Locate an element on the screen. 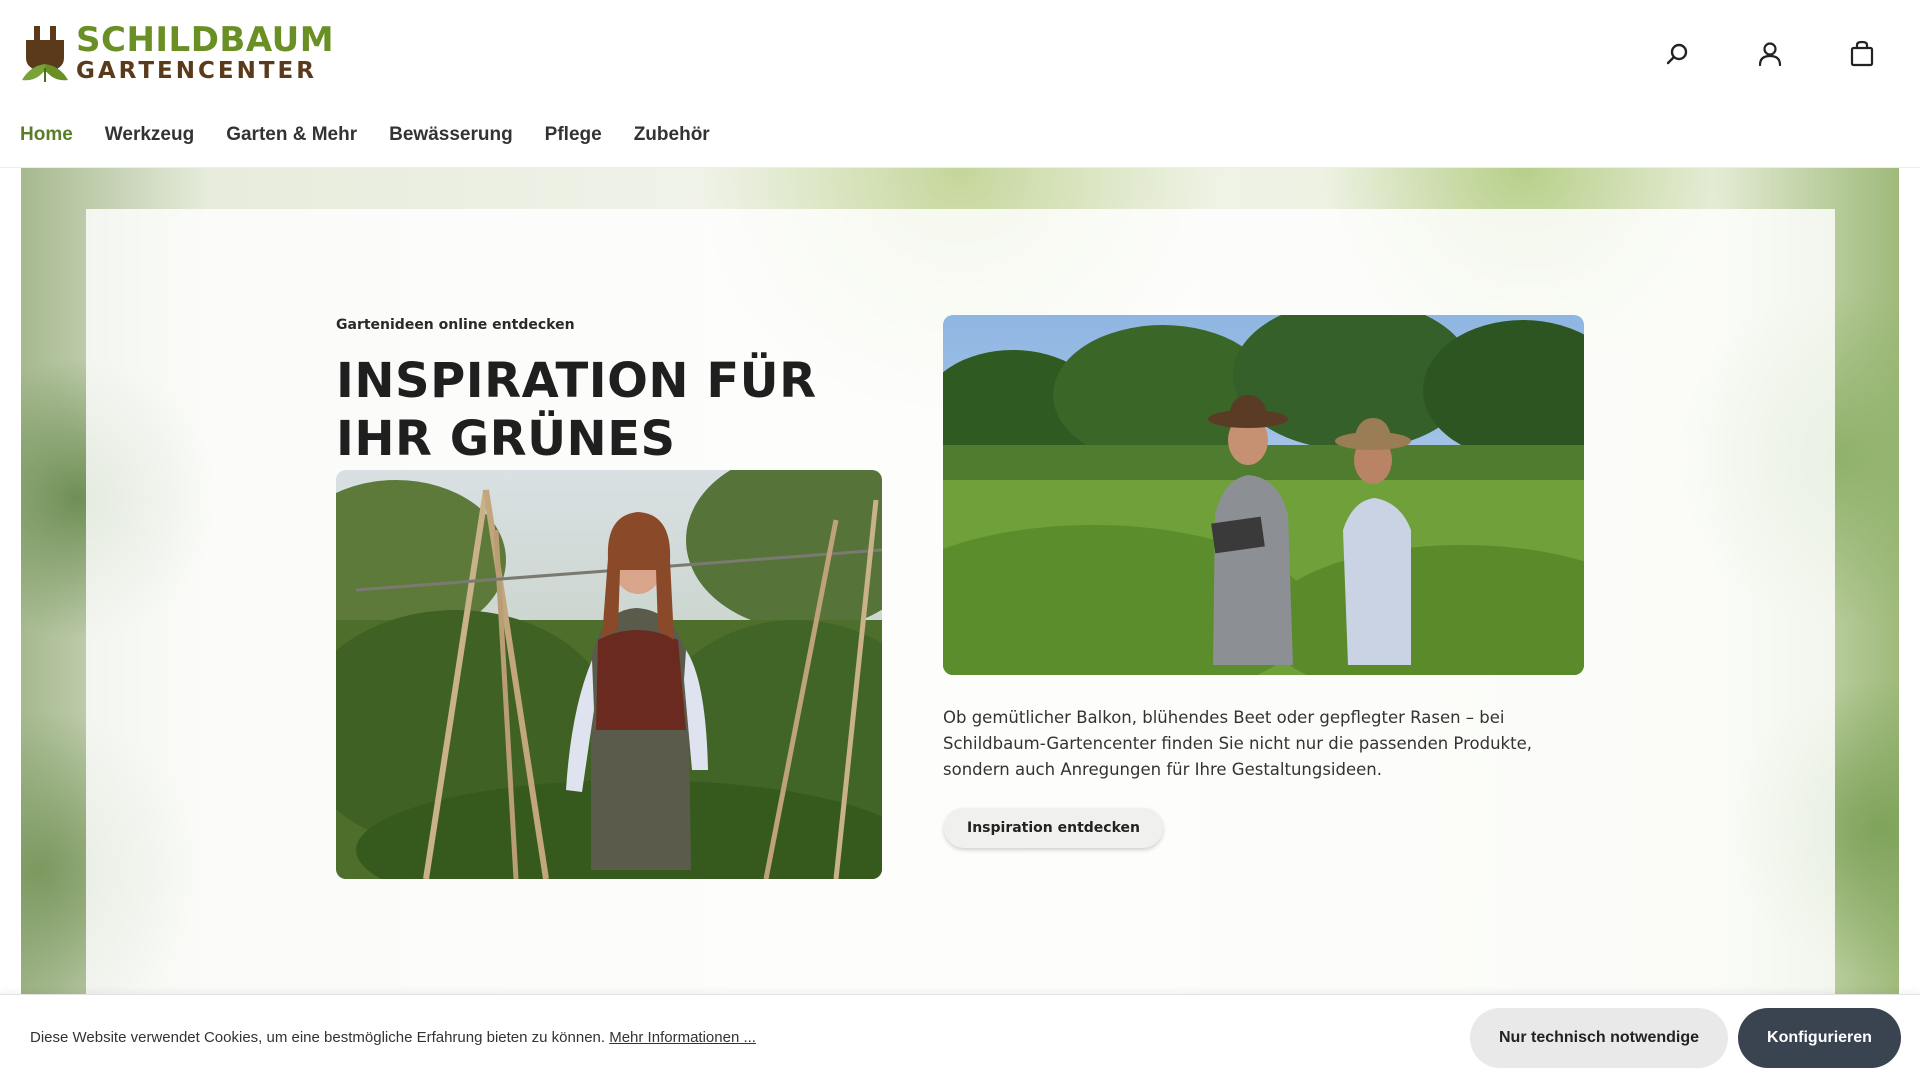  inspiration-button: Inspiration entdecken is located at coordinates (1053, 828).